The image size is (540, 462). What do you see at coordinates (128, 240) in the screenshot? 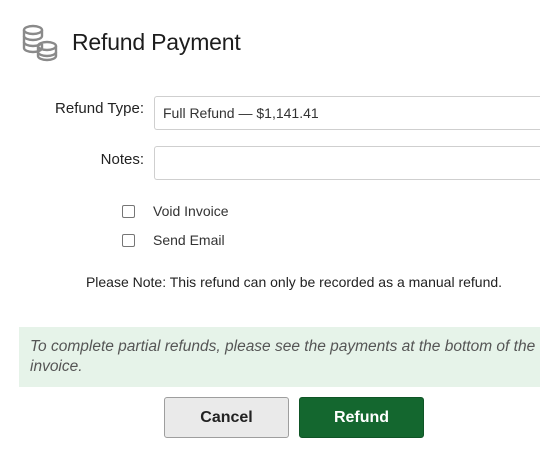
I see `send-email-checkbox` at bounding box center [128, 240].